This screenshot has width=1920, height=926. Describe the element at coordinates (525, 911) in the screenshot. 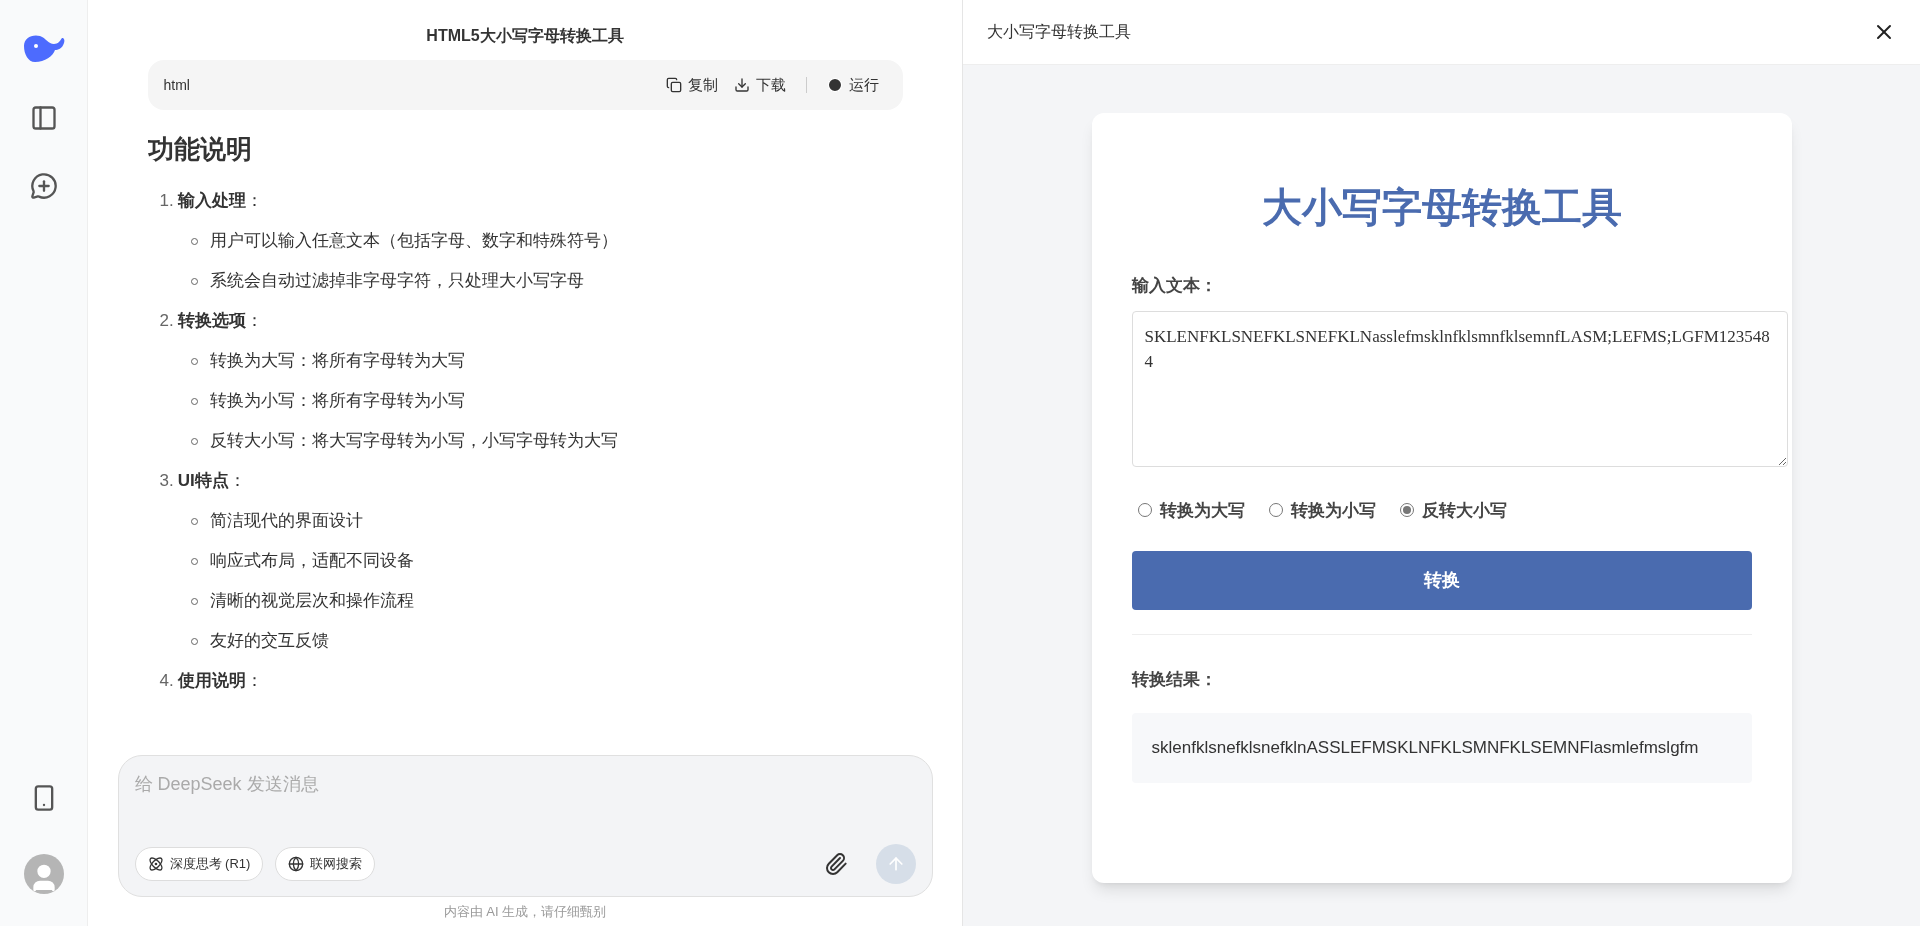

I see `disclaimer: 内容由 AI 生成，请仔细甄别` at that location.